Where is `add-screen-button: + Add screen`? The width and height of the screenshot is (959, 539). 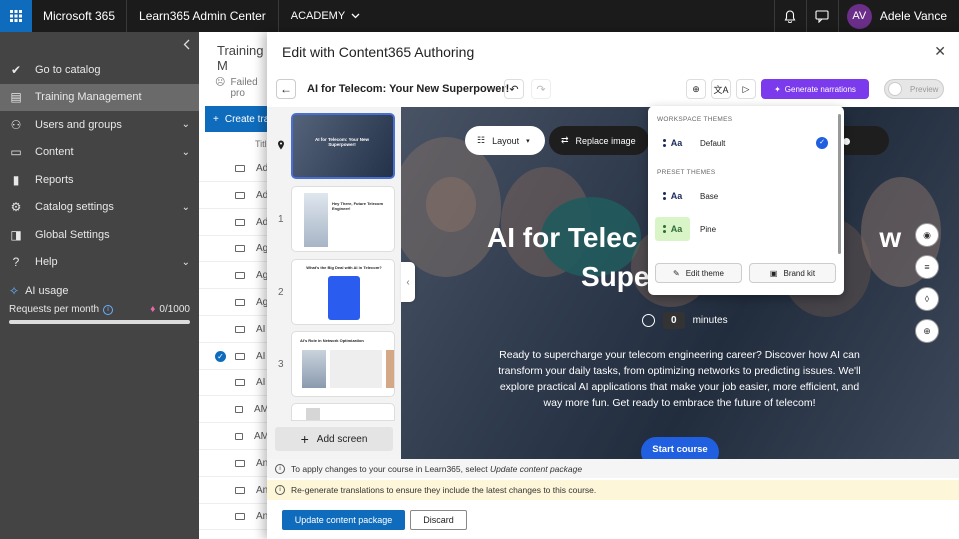
add-screen-button: + Add screen is located at coordinates (334, 439).